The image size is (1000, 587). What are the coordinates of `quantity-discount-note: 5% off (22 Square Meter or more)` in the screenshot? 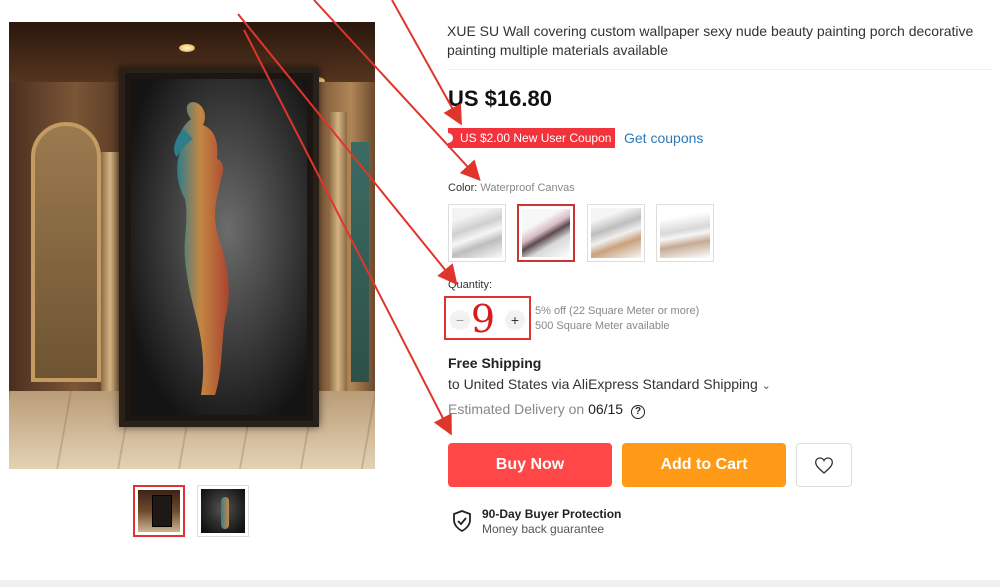 It's located at (617, 311).